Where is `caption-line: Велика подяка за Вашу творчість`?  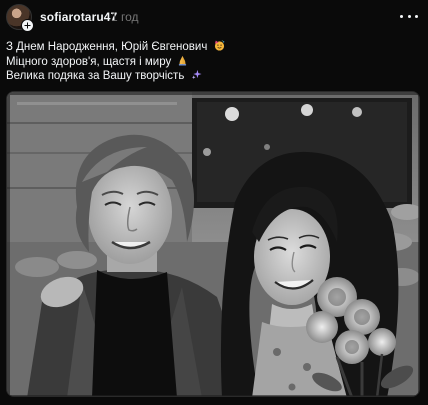 caption-line: Велика подяка за Вашу творчість is located at coordinates (211, 76).